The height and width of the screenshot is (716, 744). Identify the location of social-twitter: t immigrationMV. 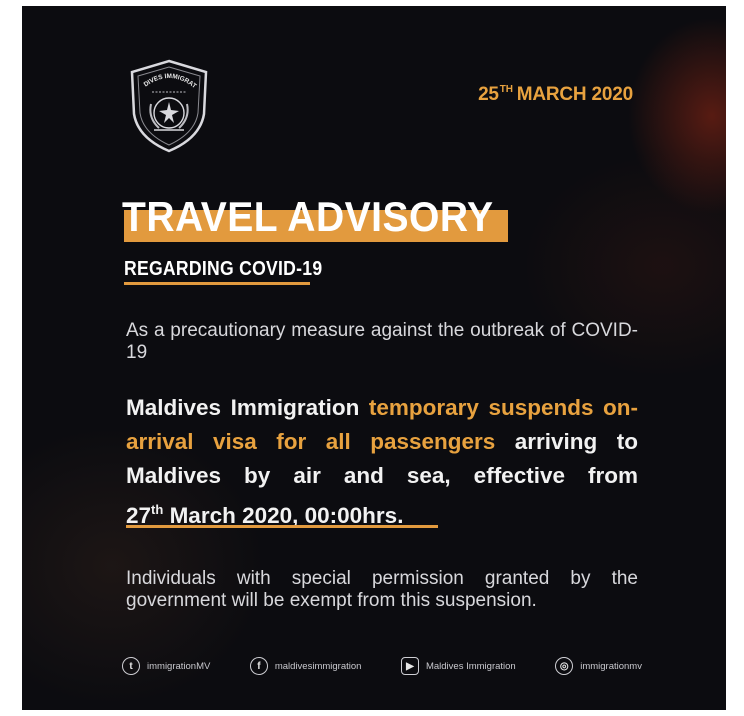
(166, 666).